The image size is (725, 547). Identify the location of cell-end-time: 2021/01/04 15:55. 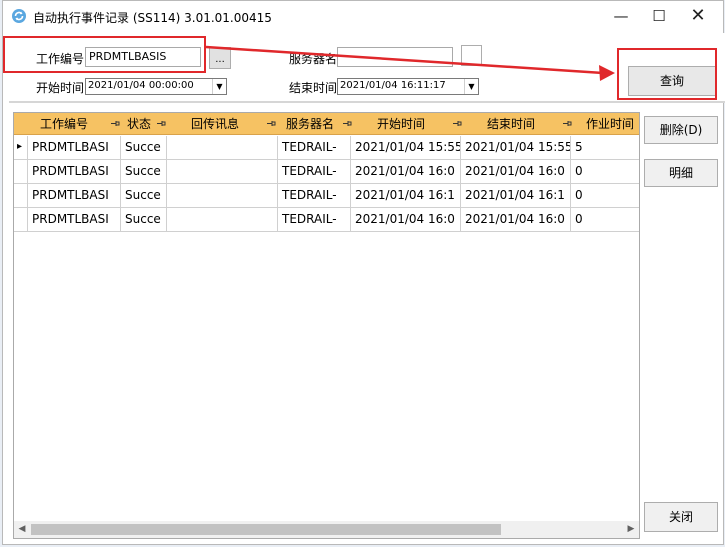
(516, 148).